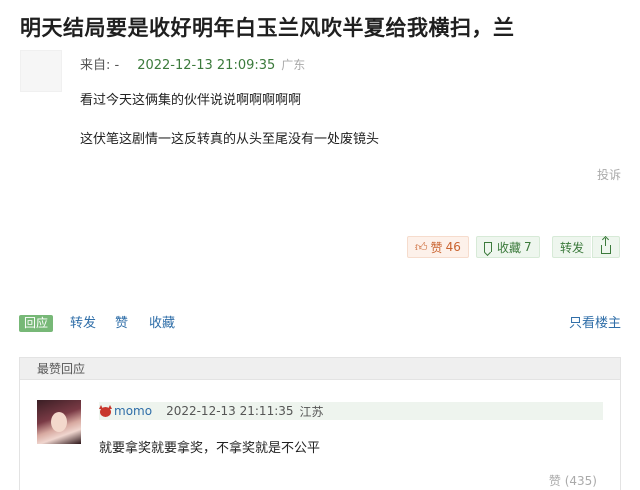 This screenshot has width=640, height=490. I want to click on share-up-icon, so click(606, 245).